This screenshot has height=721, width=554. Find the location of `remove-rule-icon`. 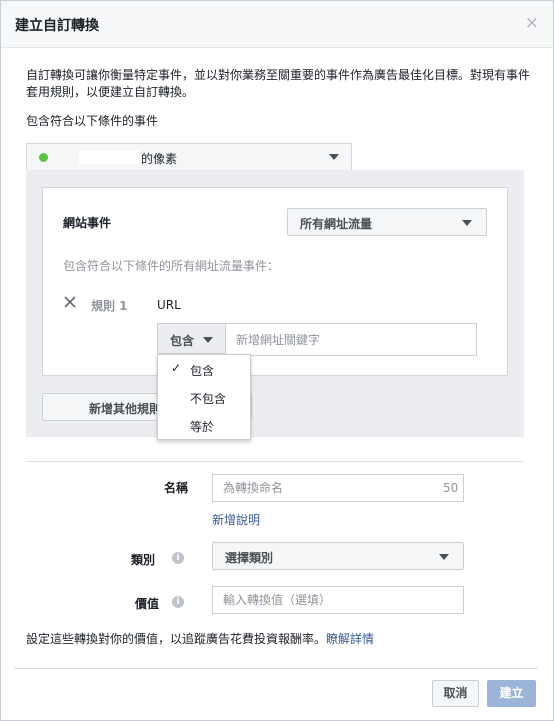

remove-rule-icon is located at coordinates (70, 302).